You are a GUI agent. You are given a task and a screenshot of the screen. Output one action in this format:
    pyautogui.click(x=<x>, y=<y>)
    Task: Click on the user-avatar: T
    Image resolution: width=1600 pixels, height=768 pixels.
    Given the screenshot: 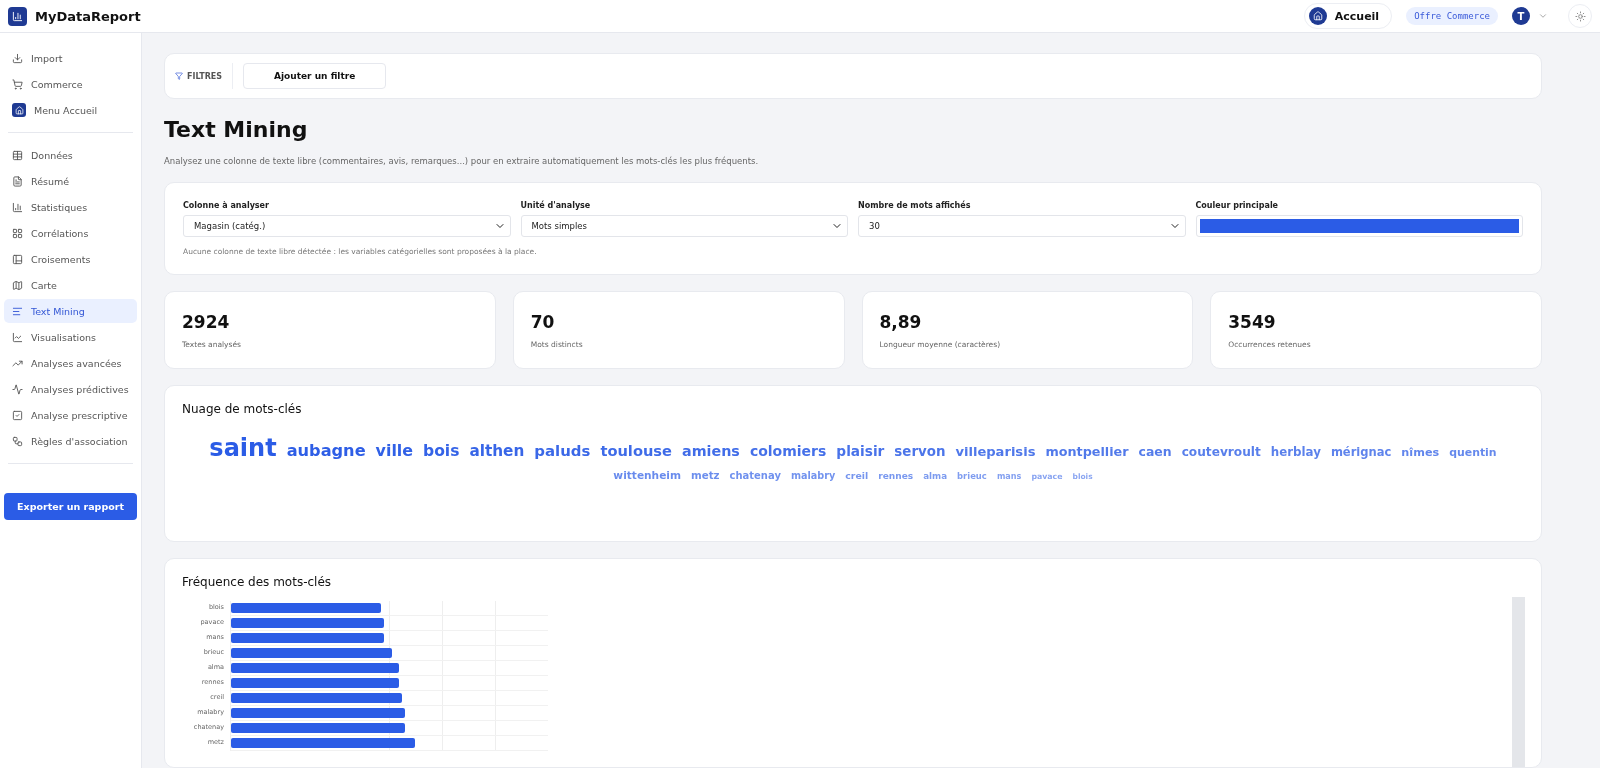 What is the action you would take?
    pyautogui.click(x=1521, y=16)
    